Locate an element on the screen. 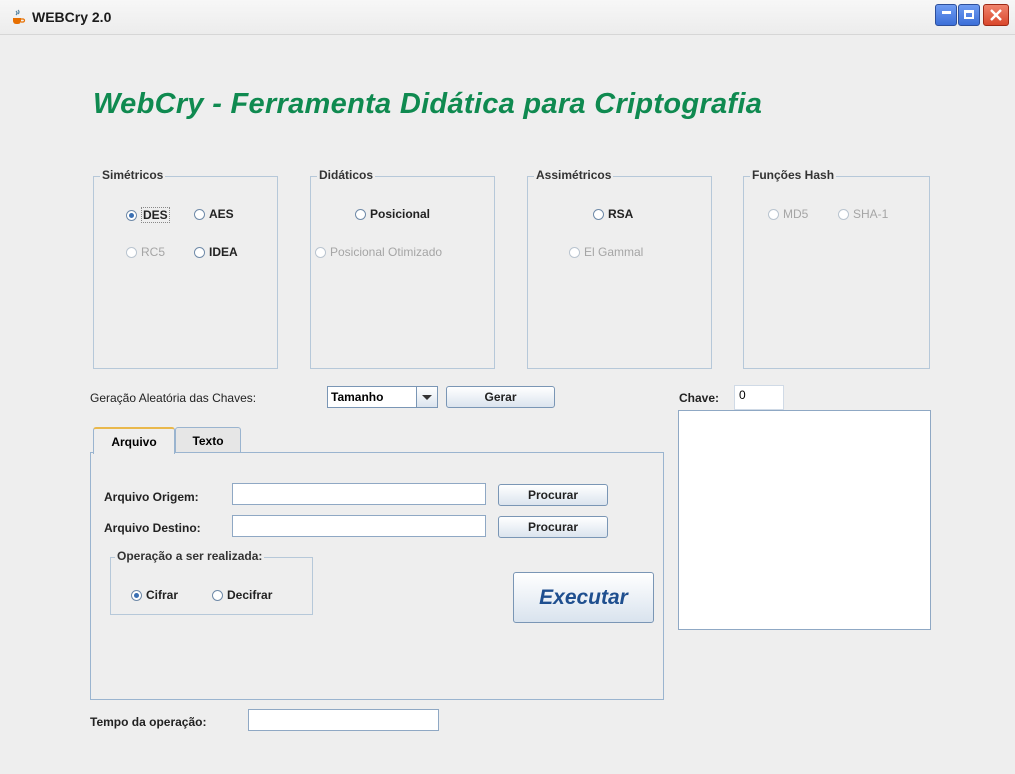 The image size is (1015, 774). radio-posicional-otimizado: Posicional Otimizado is located at coordinates (378, 252).